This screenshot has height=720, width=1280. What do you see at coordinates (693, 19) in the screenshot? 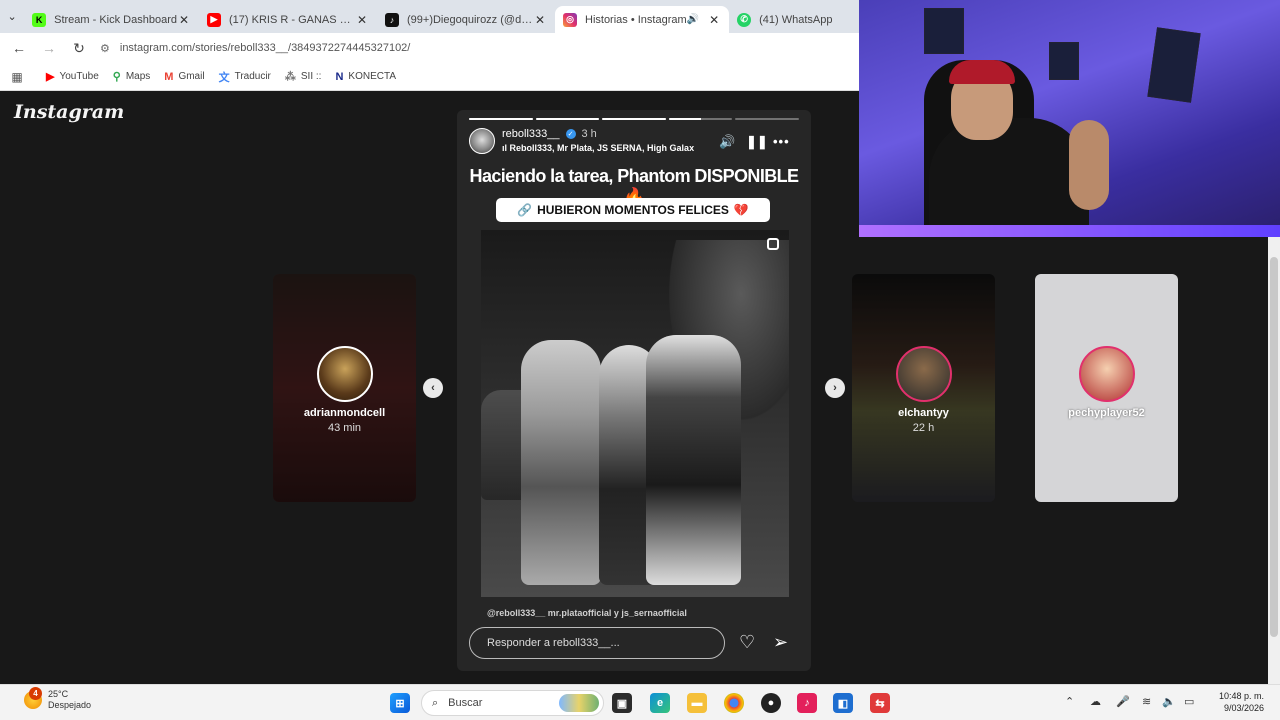
I see `speaker-icon: 🔊` at bounding box center [693, 19].